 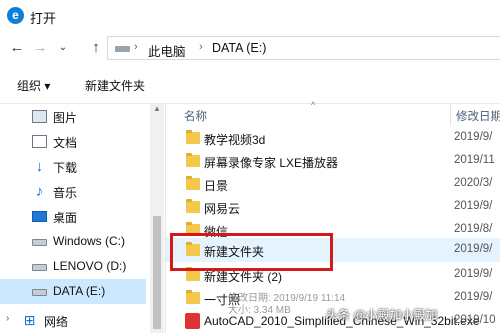 What do you see at coordinates (333, 275) in the screenshot?
I see `list-item: 新建文件夹 (2) 2019/9/` at bounding box center [333, 275].